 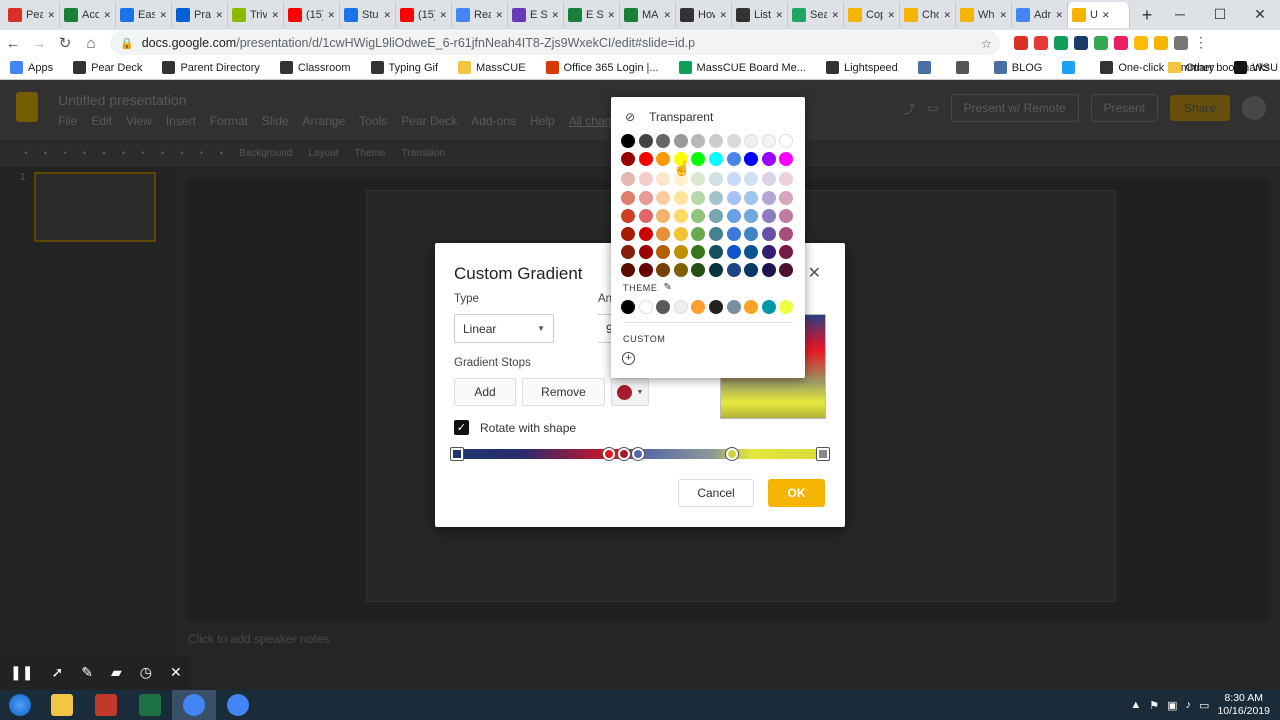 I want to click on browser-tab: Acces ✕, so click(x=88, y=15).